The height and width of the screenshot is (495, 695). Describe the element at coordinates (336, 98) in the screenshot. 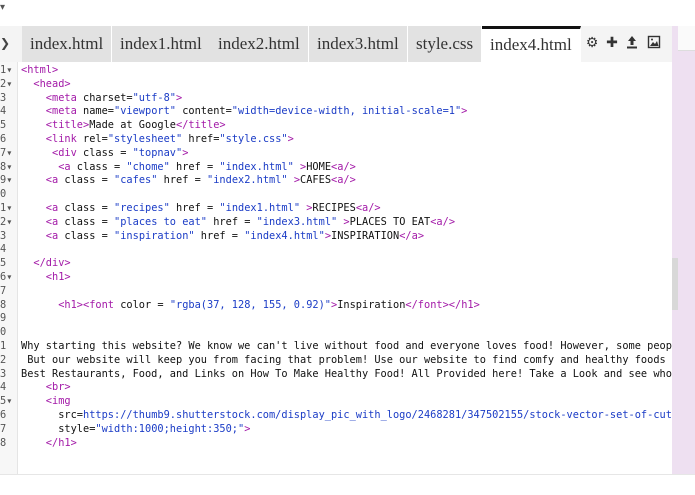

I see `code-line: 3 <meta charset="utf-8">` at that location.